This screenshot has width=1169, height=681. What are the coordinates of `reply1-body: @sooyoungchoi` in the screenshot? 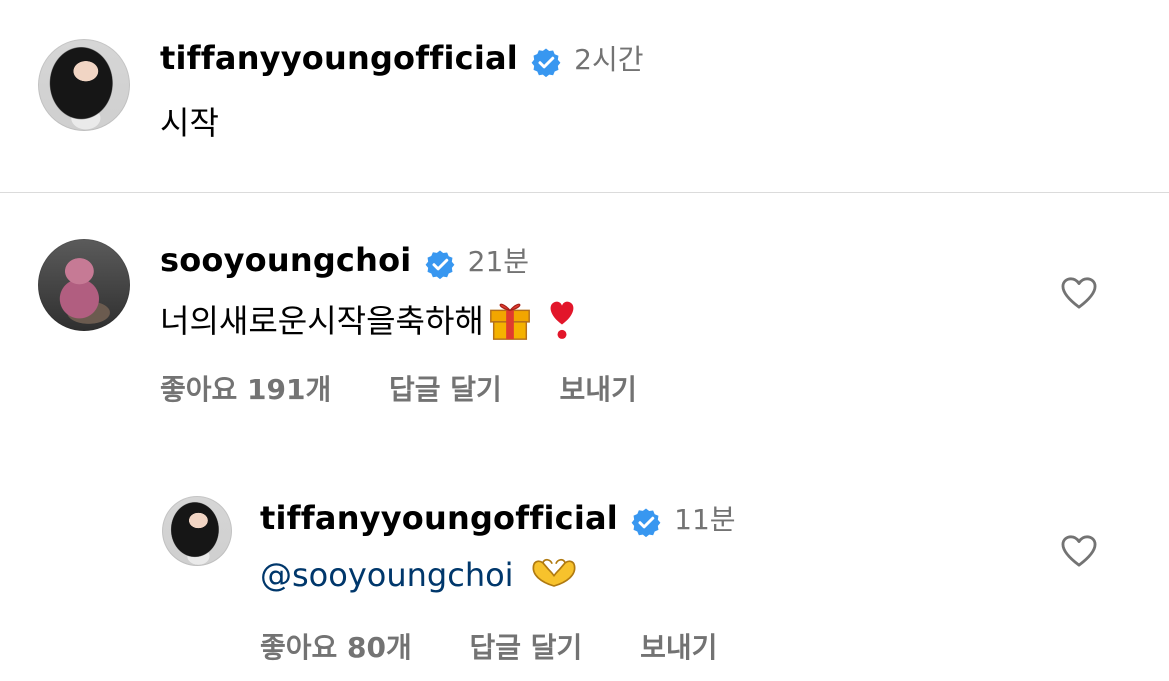 It's located at (420, 575).